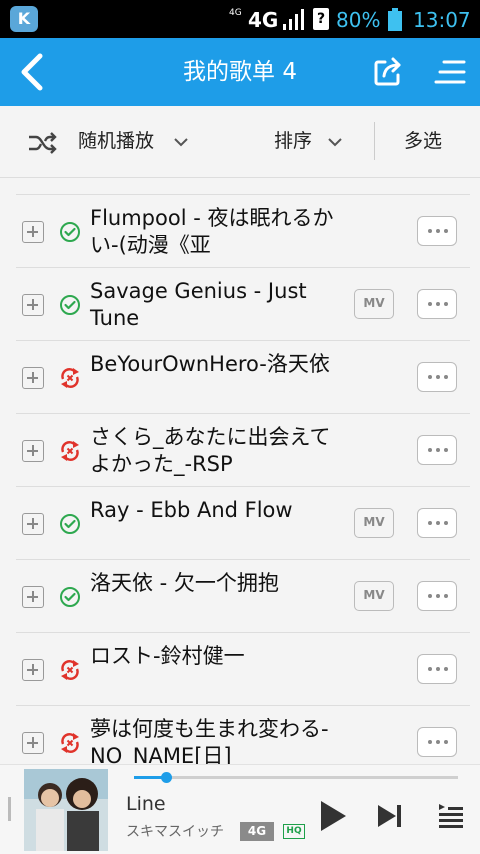 Image resolution: width=480 pixels, height=854 pixels. What do you see at coordinates (390, 816) in the screenshot?
I see `next-track-icon` at bounding box center [390, 816].